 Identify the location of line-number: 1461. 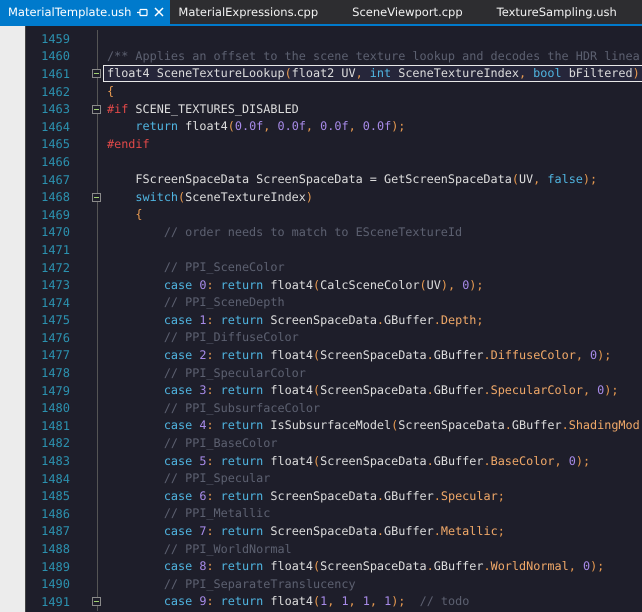
(55, 73).